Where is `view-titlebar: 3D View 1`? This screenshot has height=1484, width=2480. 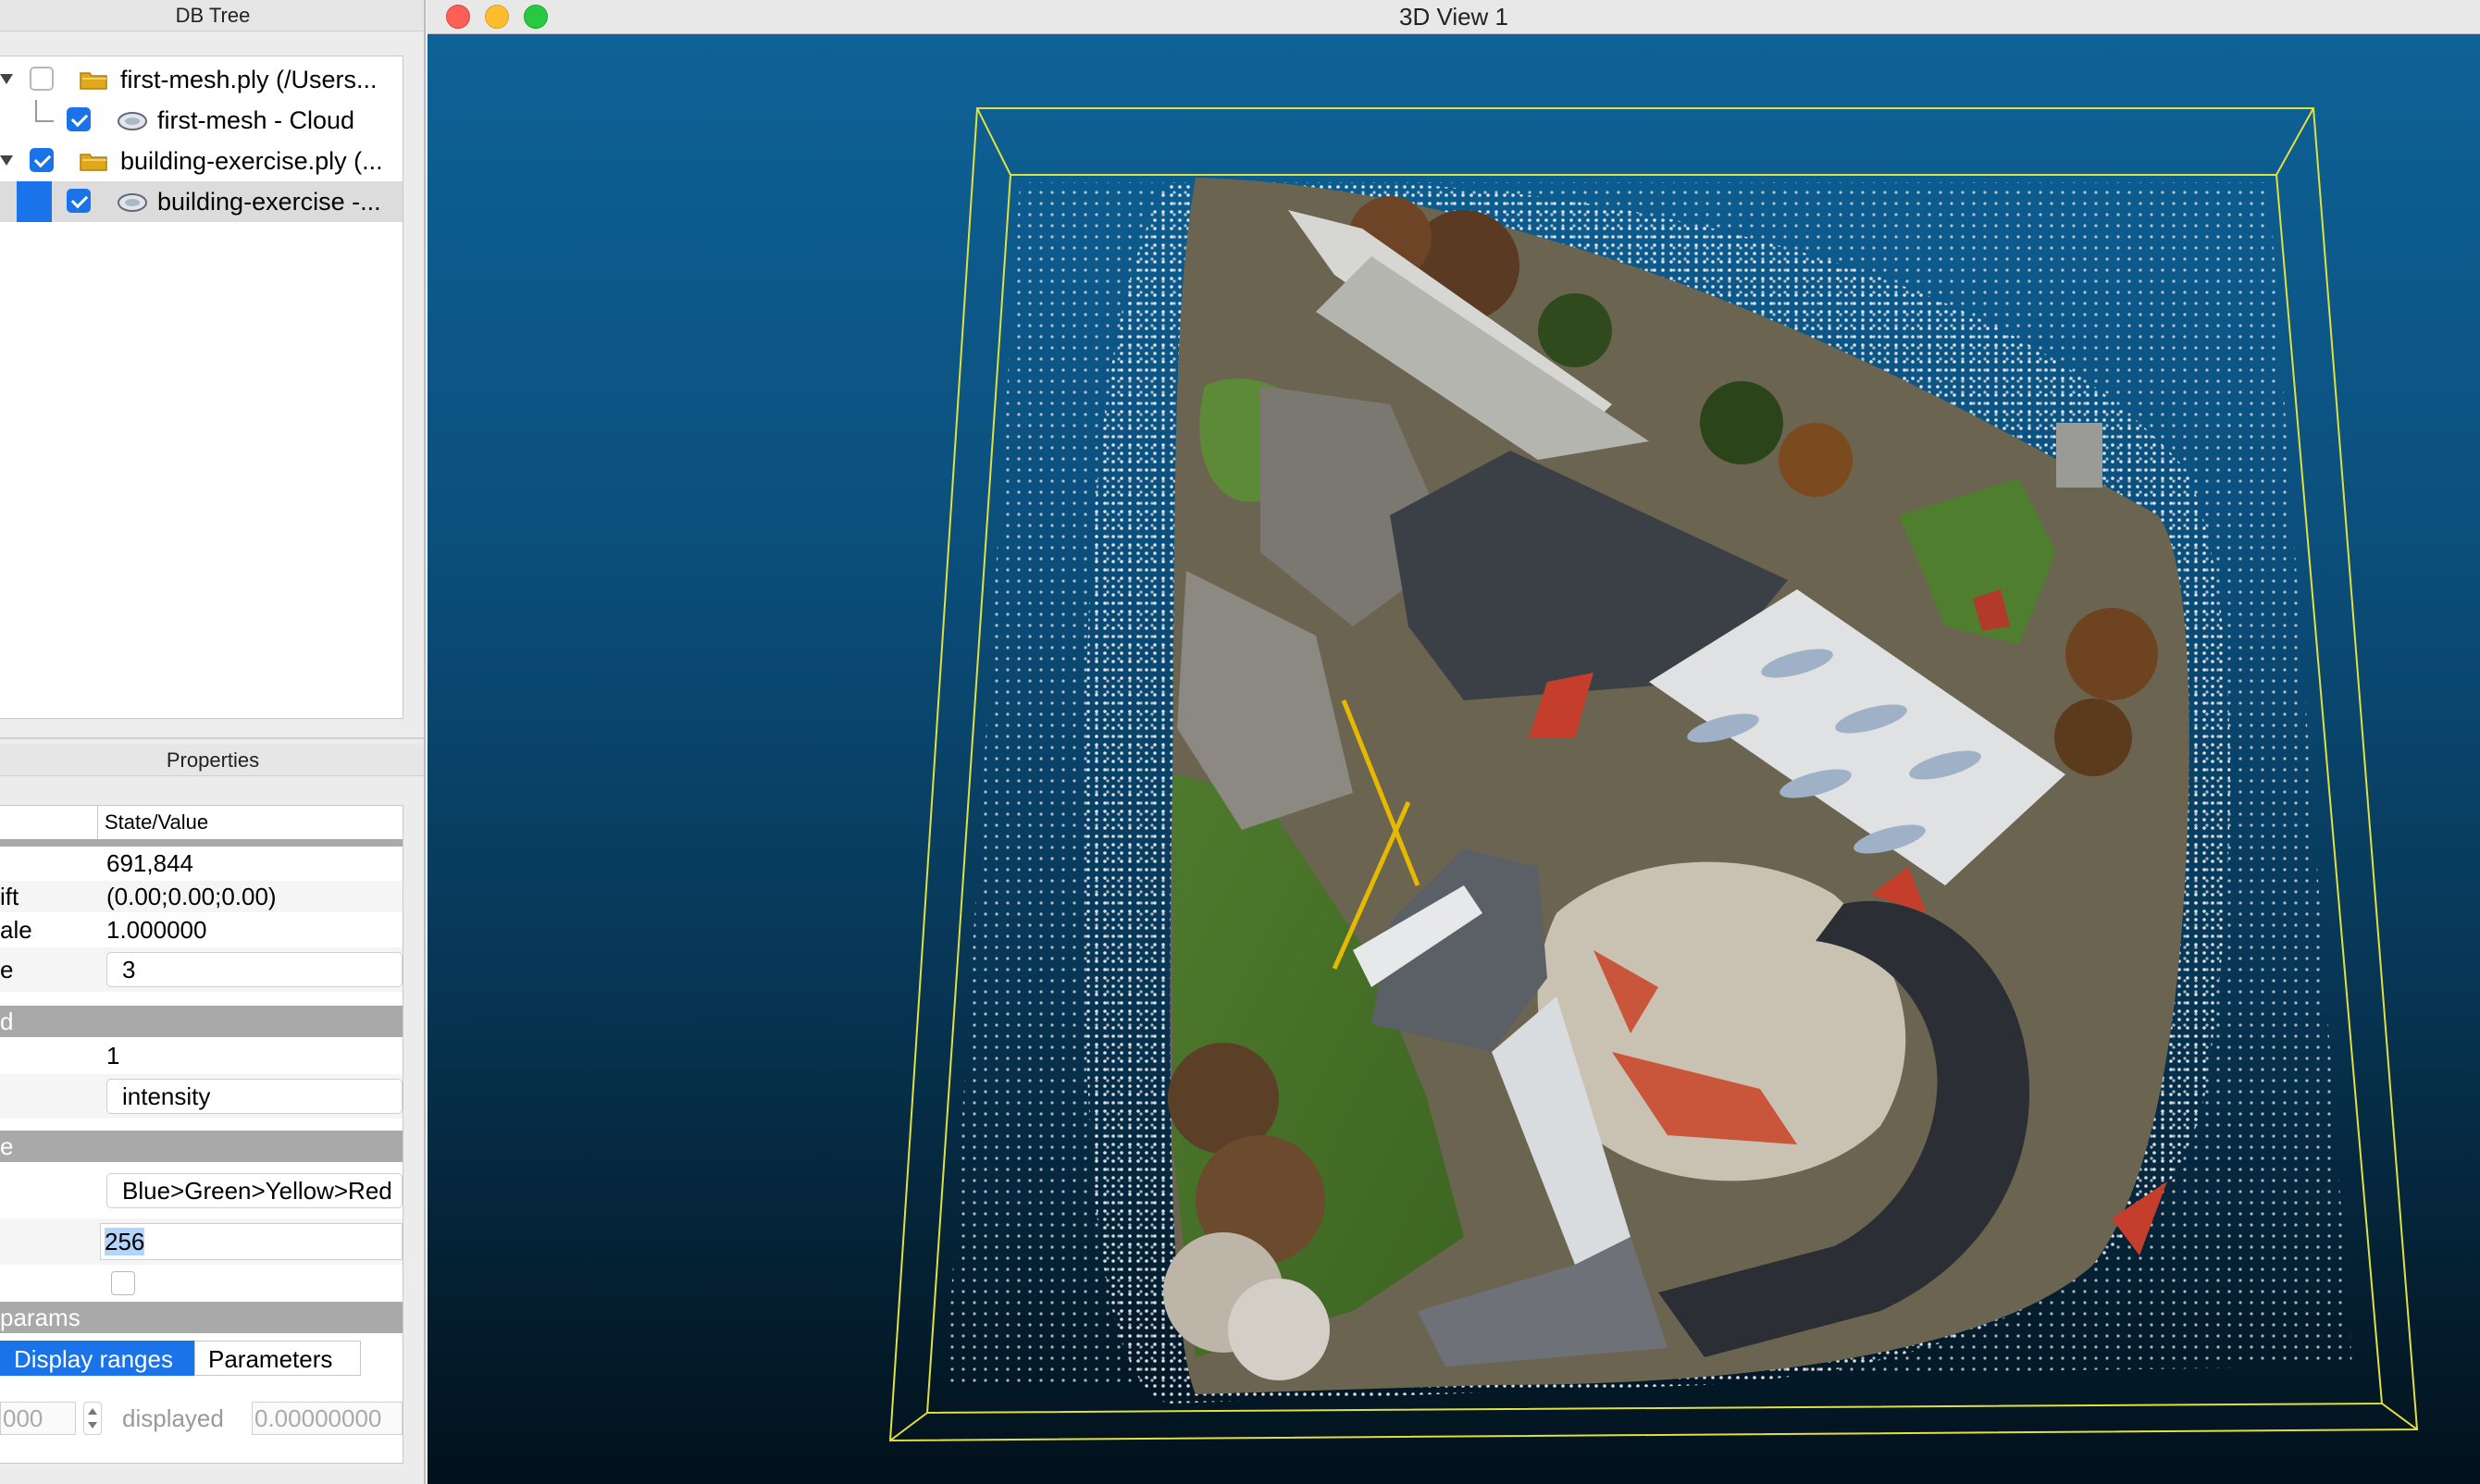 view-titlebar: 3D View 1 is located at coordinates (1454, 17).